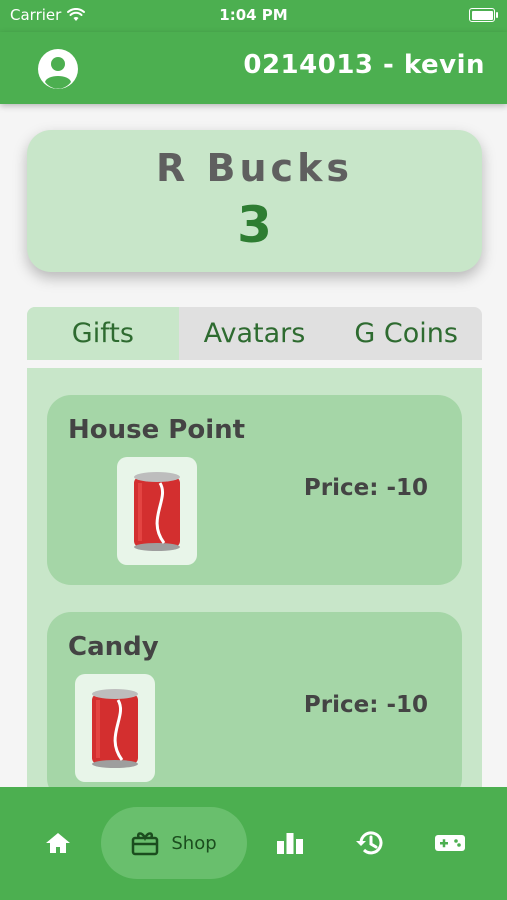  What do you see at coordinates (145, 844) in the screenshot?
I see `gift-shop-icon` at bounding box center [145, 844].